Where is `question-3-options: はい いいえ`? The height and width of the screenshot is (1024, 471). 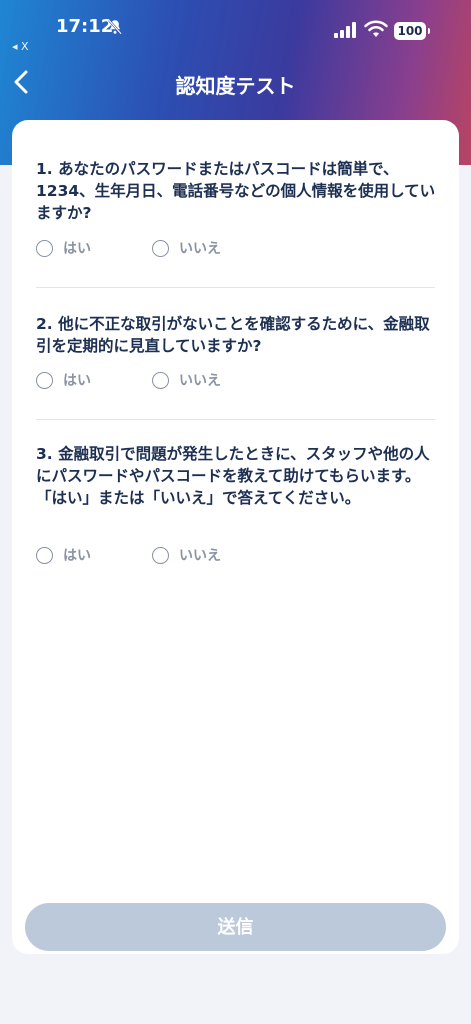 question-3-options: はい いいえ is located at coordinates (236, 555).